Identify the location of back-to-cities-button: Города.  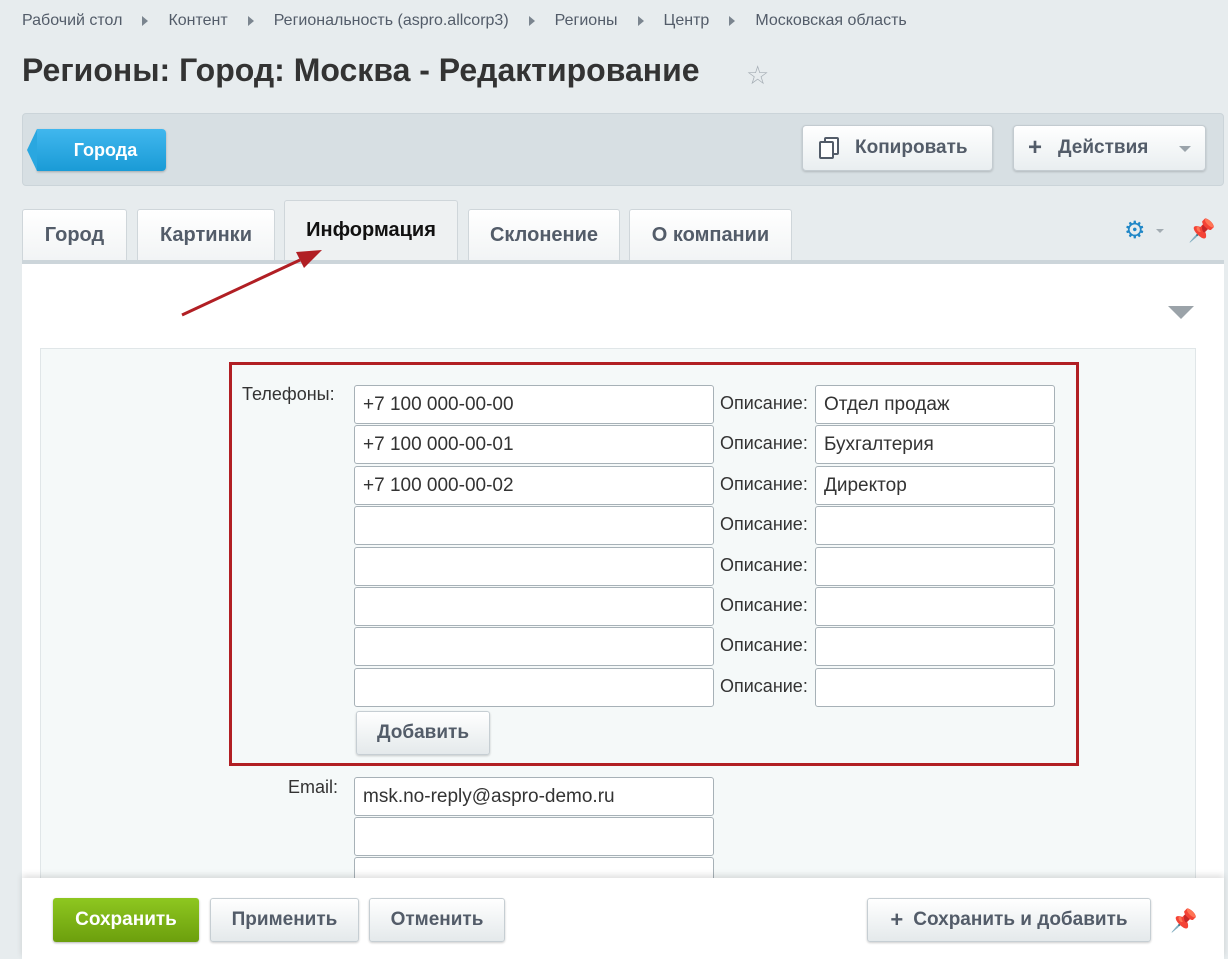
(96, 150).